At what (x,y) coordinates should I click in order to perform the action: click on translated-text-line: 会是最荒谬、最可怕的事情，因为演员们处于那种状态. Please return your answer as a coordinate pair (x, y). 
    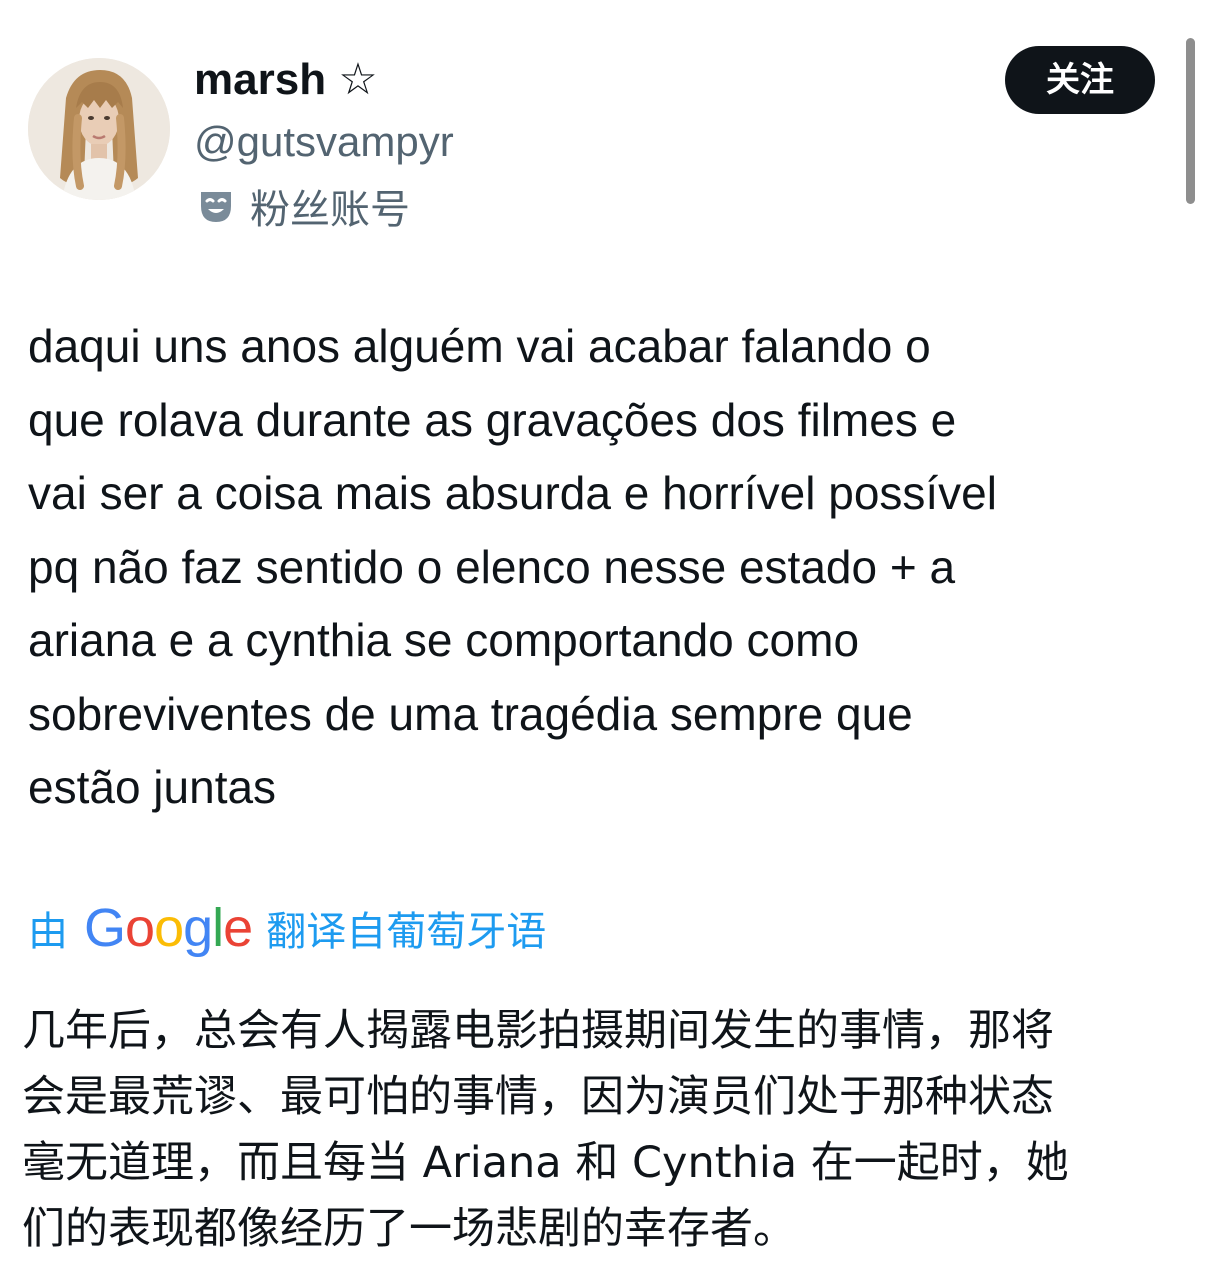
    Looking at the image, I should click on (538, 1097).